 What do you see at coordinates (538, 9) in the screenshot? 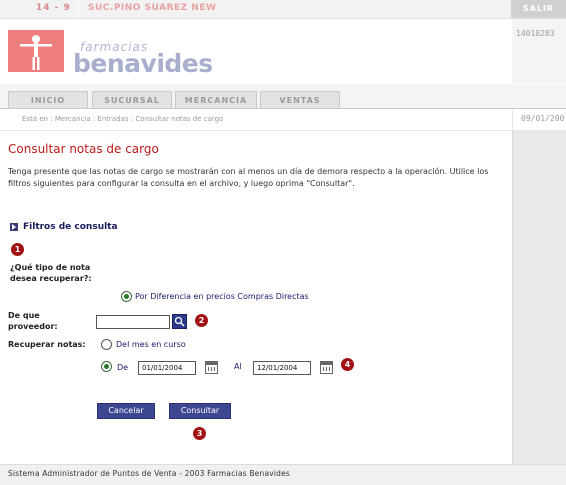
I see `exit-button: SALIR` at bounding box center [538, 9].